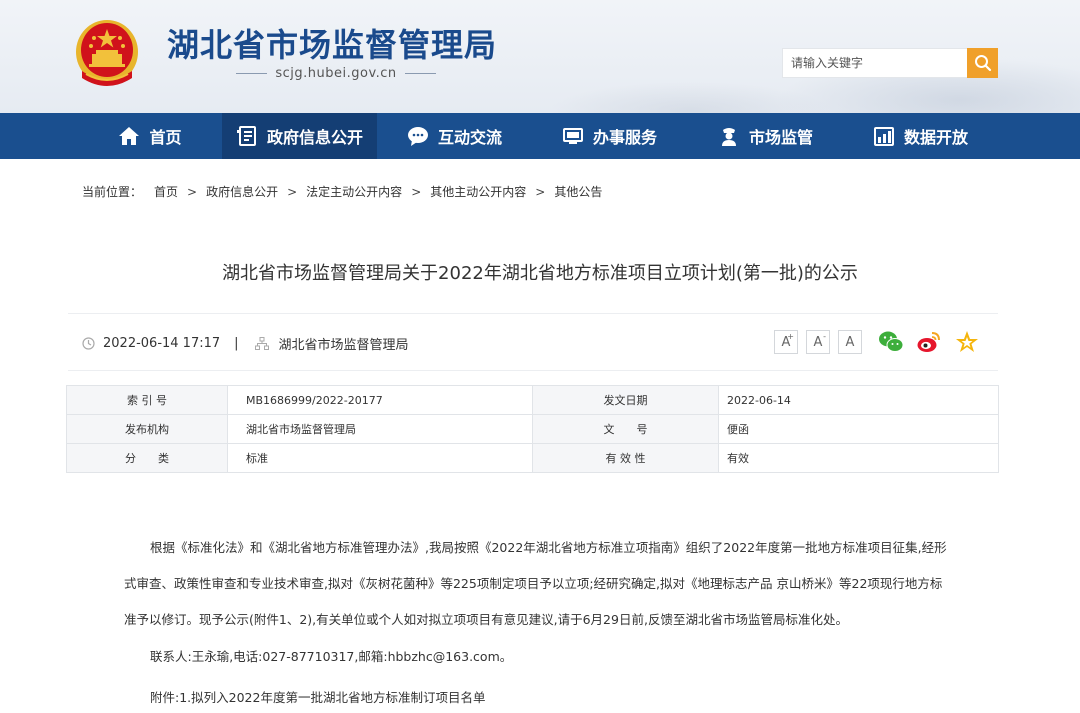 This screenshot has height=713, width=1080. Describe the element at coordinates (578, 191) in the screenshot. I see `breadcrumb-link: 其他公告` at that location.